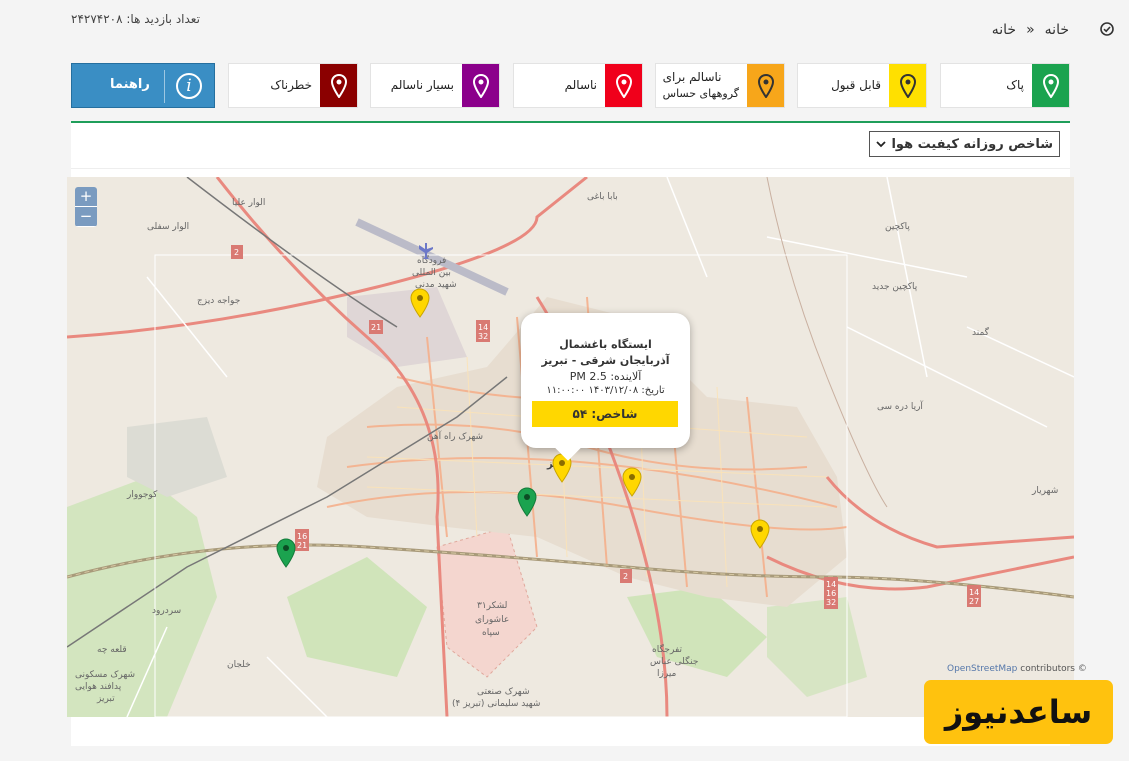 The height and width of the screenshot is (761, 1129). I want to click on map-label-sanati1: شهرک صنعتی, so click(503, 691).